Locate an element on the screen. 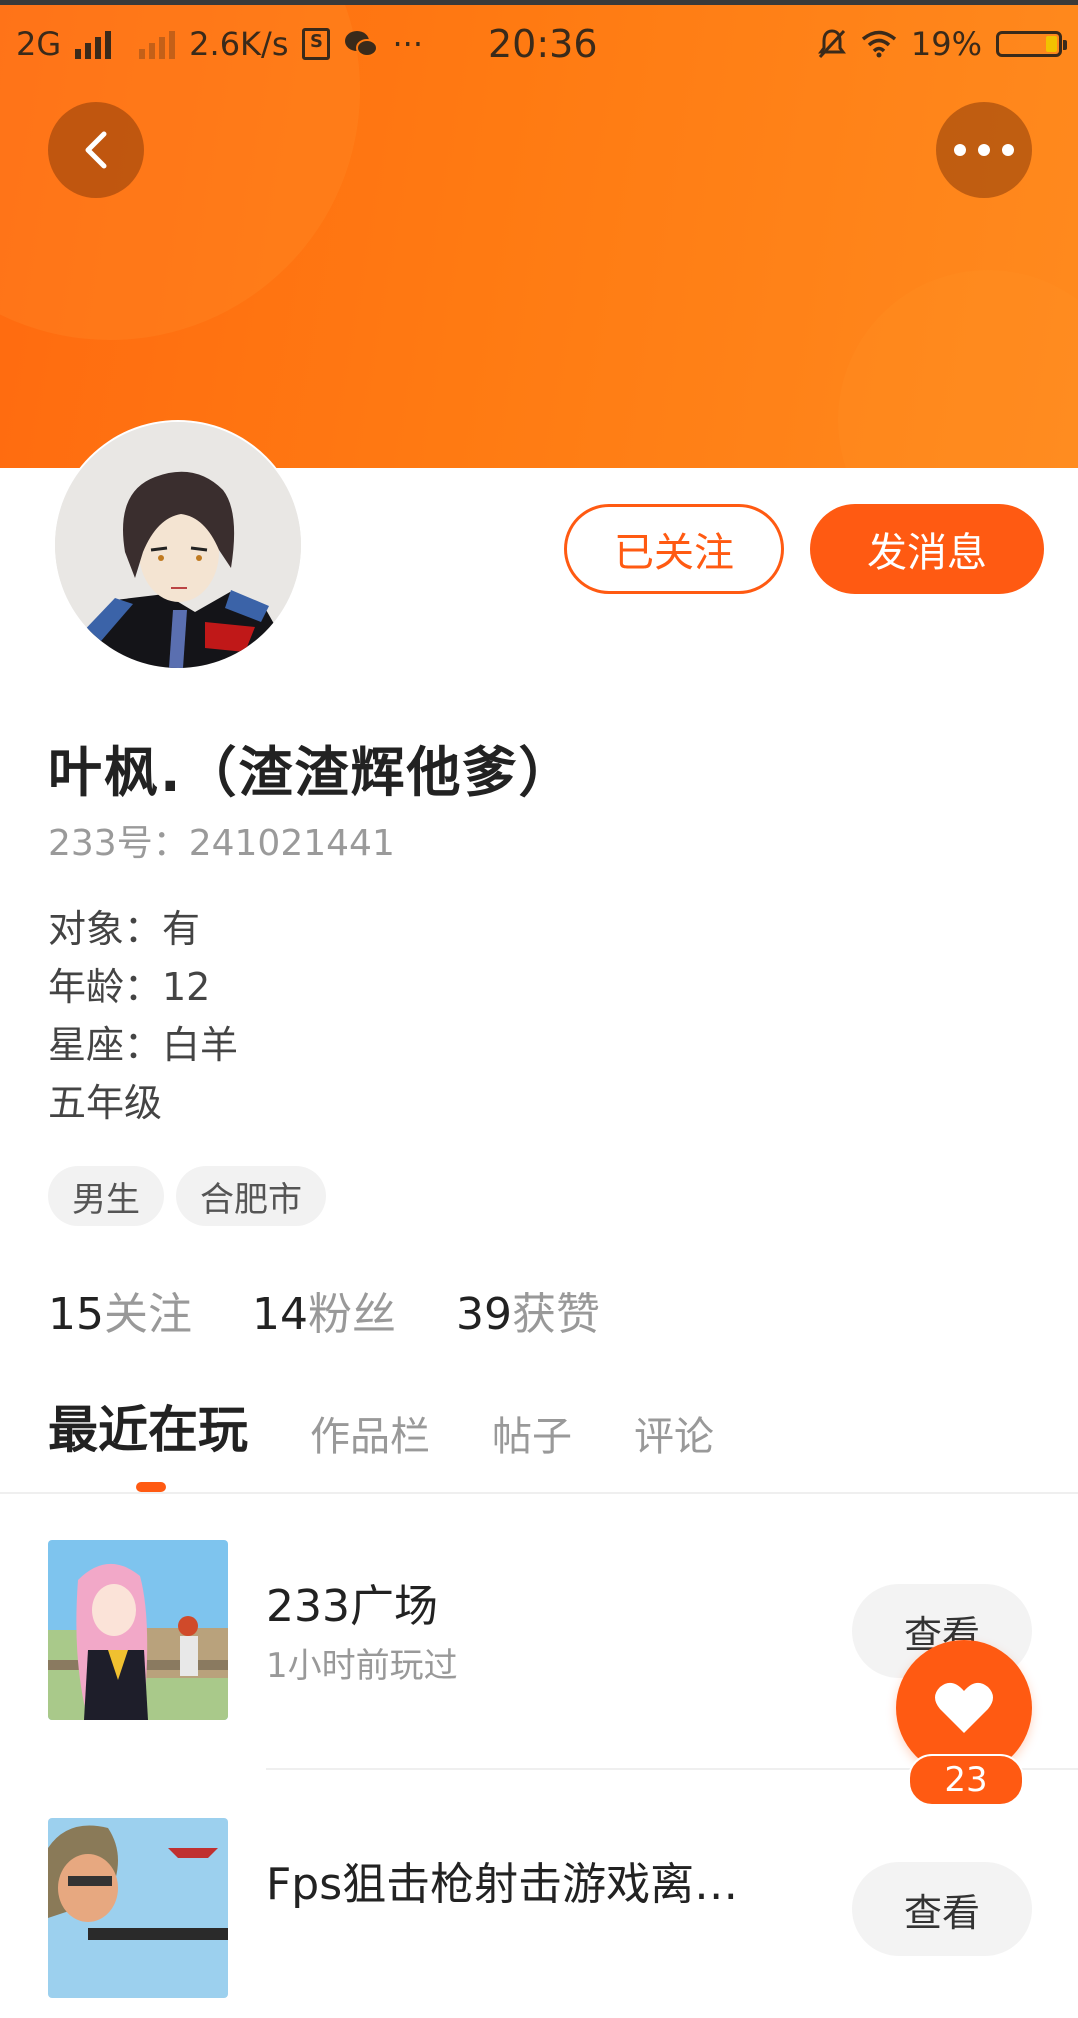  clock: 20:36 is located at coordinates (543, 44).